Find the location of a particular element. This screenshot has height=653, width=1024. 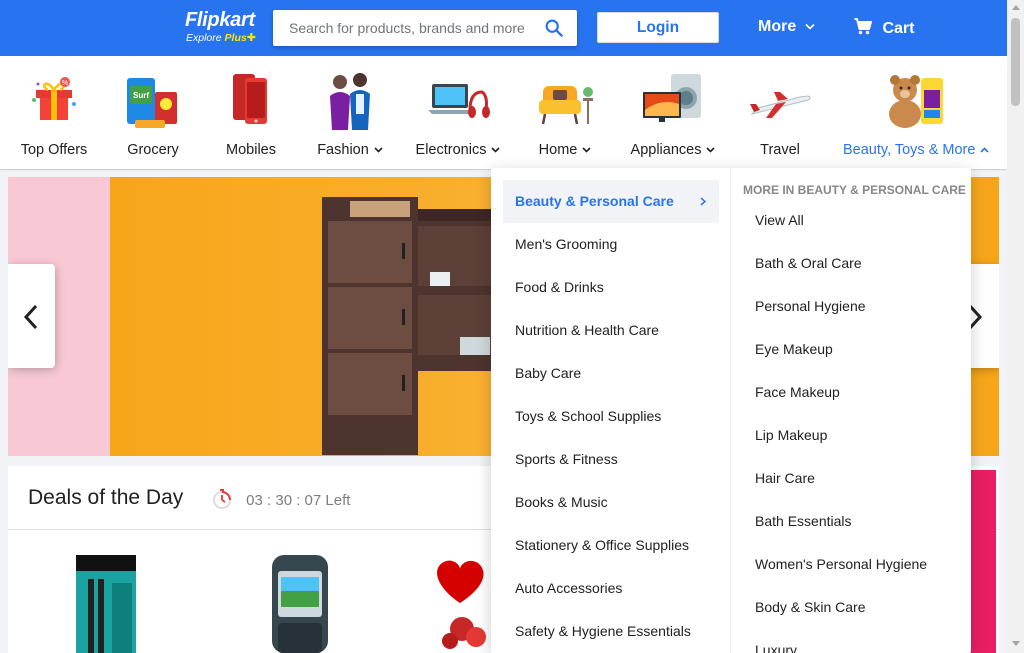

dropdown-category-sports-fitness: Sports & Fitness is located at coordinates (611, 459).